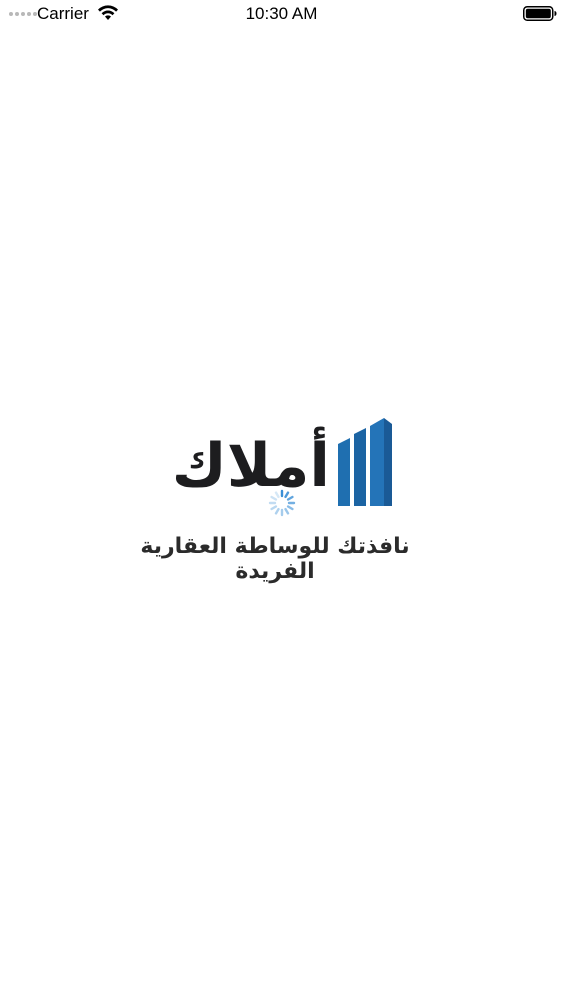  Describe the element at coordinates (275, 559) in the screenshot. I see `tagline: نافذتك للوساطة العقارية الفريدة` at that location.